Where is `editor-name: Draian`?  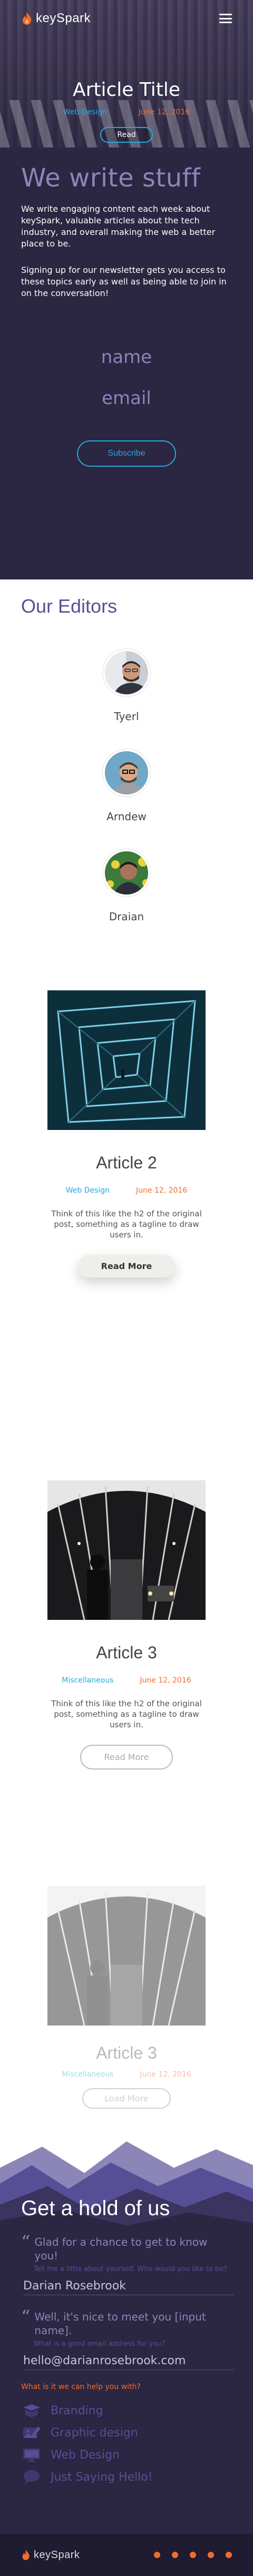 editor-name: Draian is located at coordinates (126, 916).